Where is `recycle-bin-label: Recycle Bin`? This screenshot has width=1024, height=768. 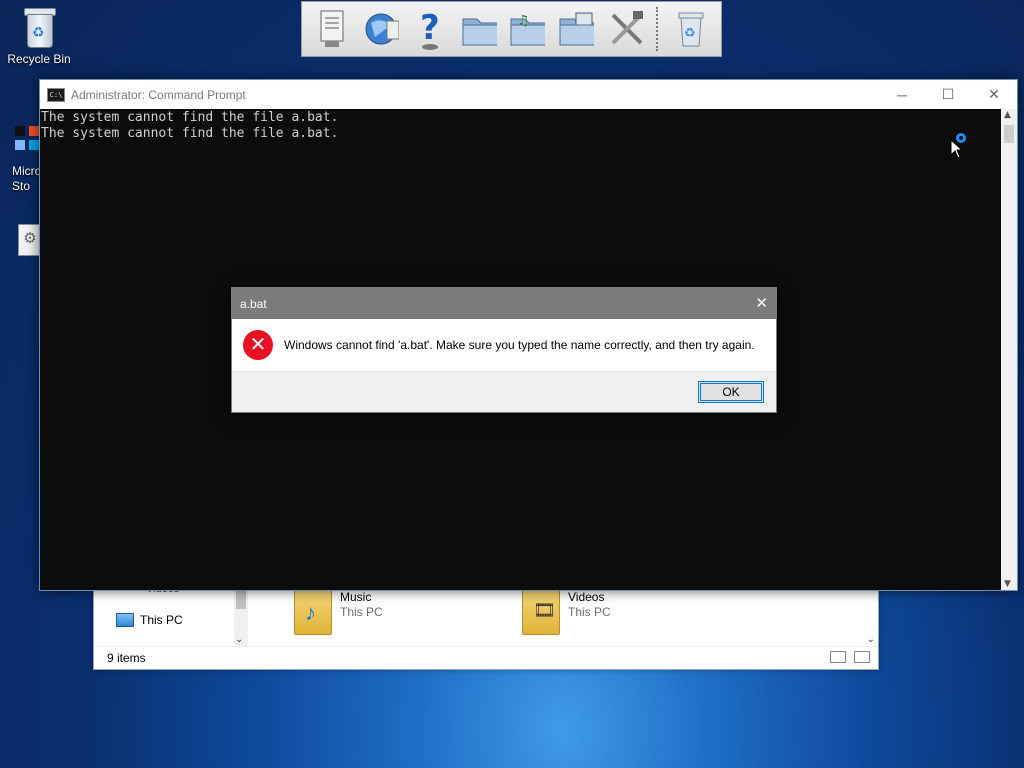
recycle-bin-label: Recycle Bin is located at coordinates (39, 59).